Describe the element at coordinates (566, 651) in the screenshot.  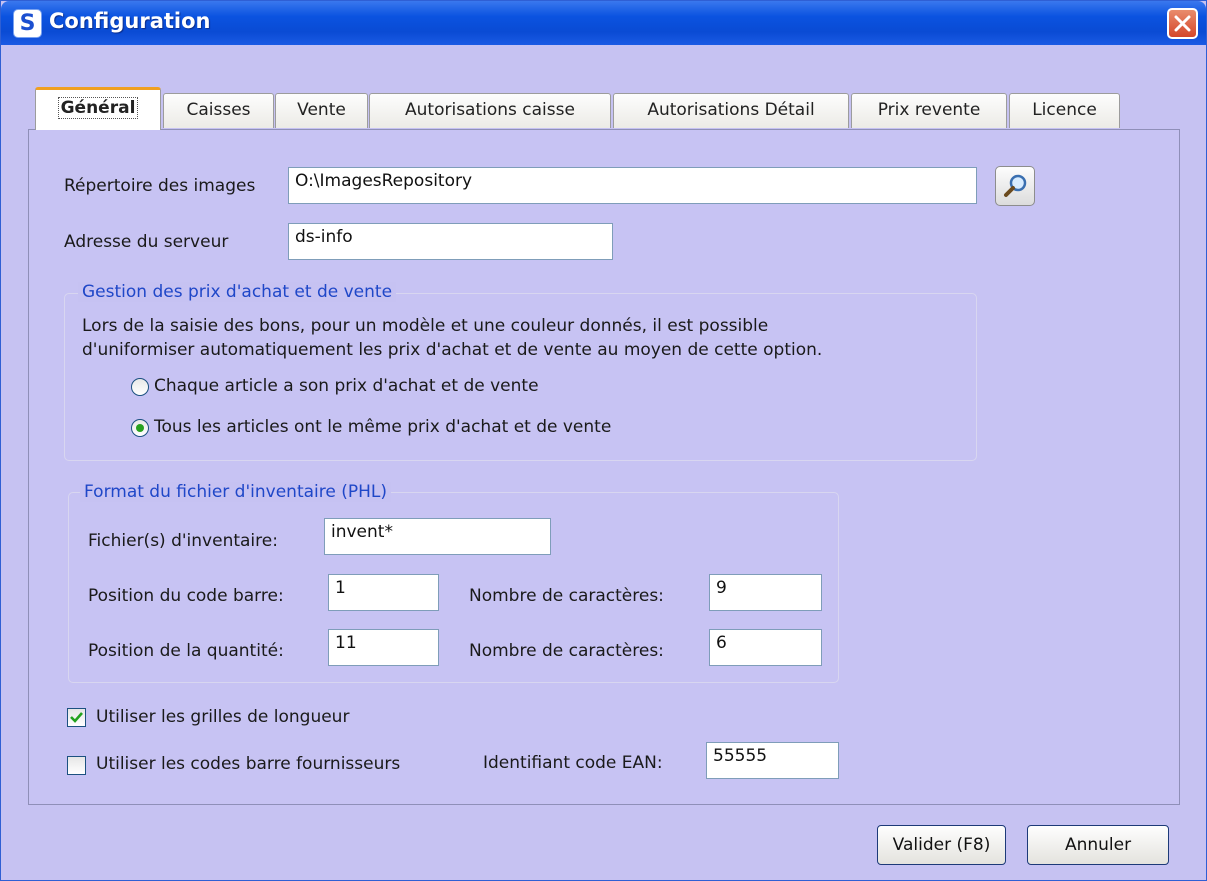
I see `quantity-length-label: Nombre de caractères:` at that location.